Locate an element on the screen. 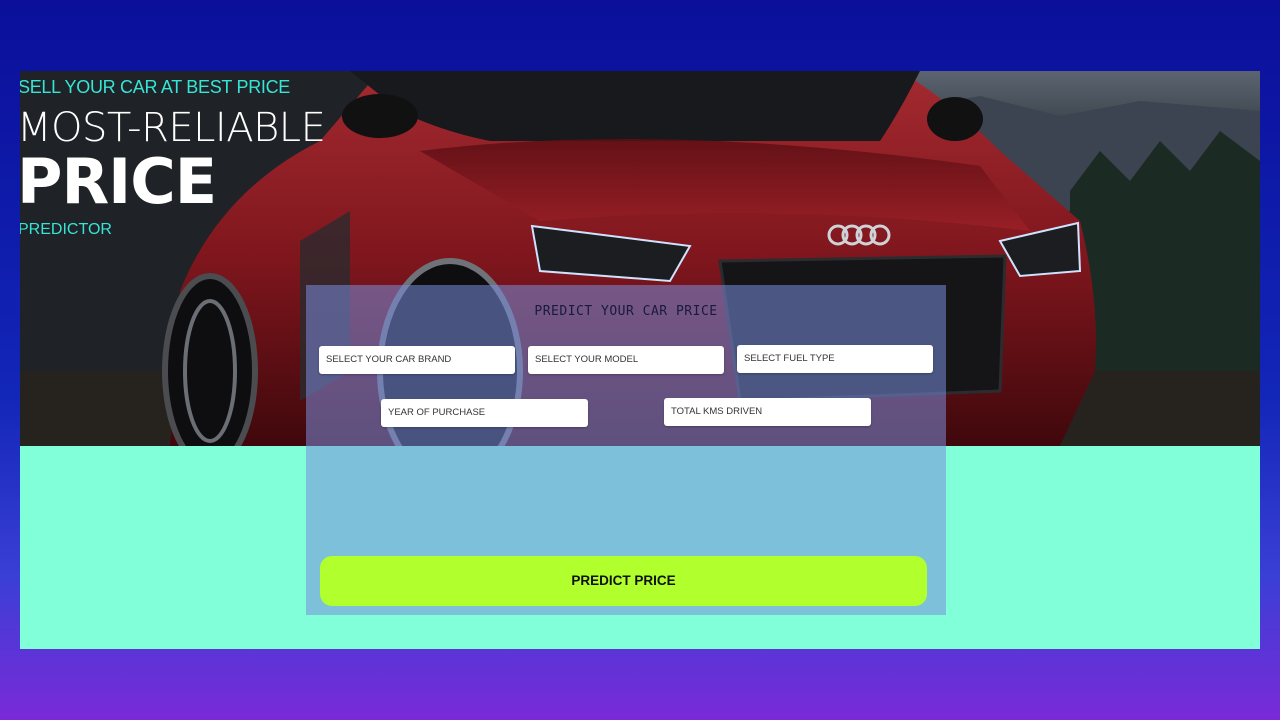 Image resolution: width=1280 pixels, height=720 pixels. hero-headline-line2: PRICE is located at coordinates (118, 181).